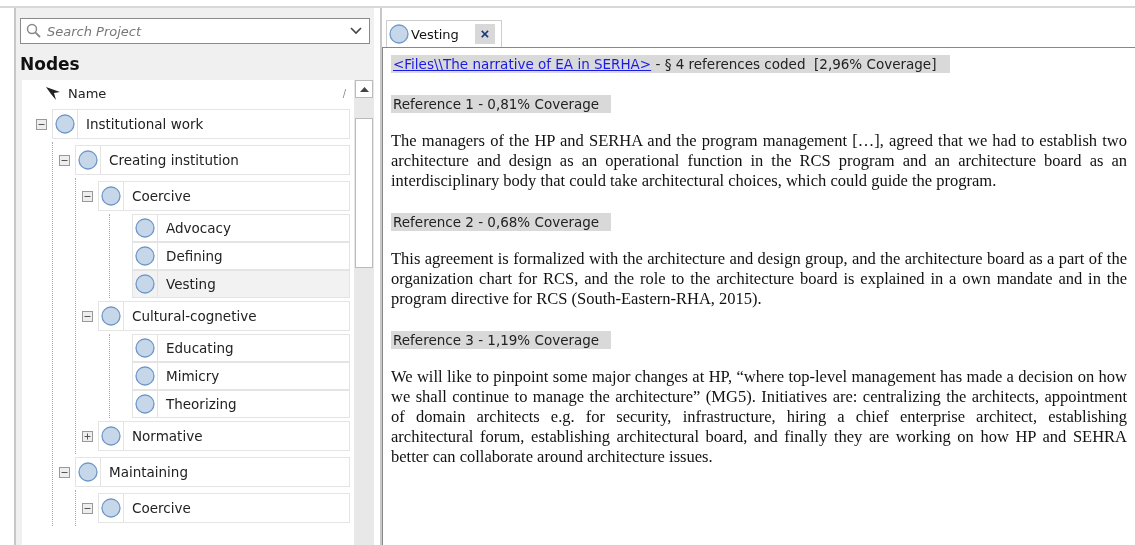 Image resolution: width=1135 pixels, height=545 pixels. Describe the element at coordinates (671, 64) in the screenshot. I see `coding-summary: <Files\\The narrative of EA in SERHA> - § 4 references coded [2,96% Coverage]` at that location.